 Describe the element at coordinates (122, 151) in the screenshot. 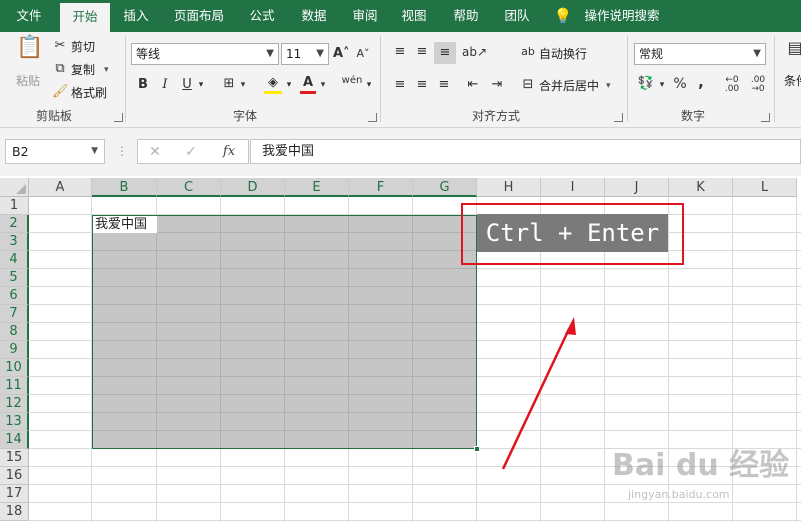

I see `splitter-icon: ⋮` at that location.